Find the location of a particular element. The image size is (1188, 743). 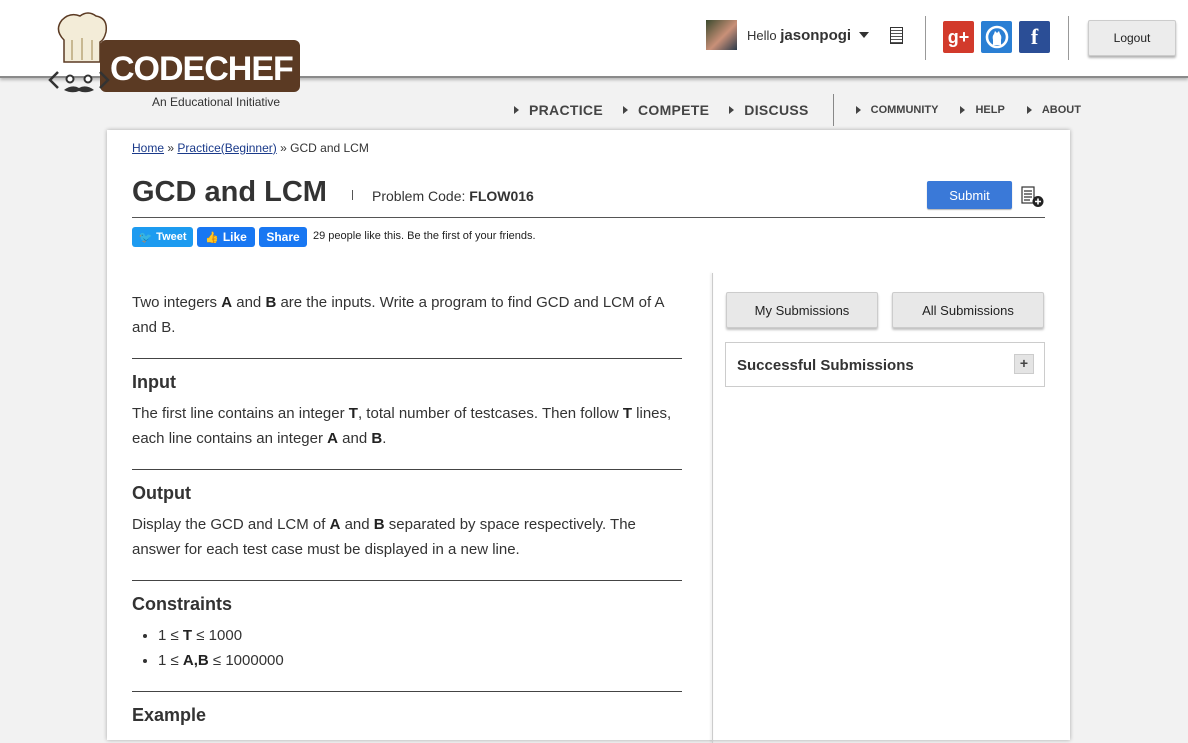

codechef-logo: CODECHEF An Educational Initiative is located at coordinates (178, 61).